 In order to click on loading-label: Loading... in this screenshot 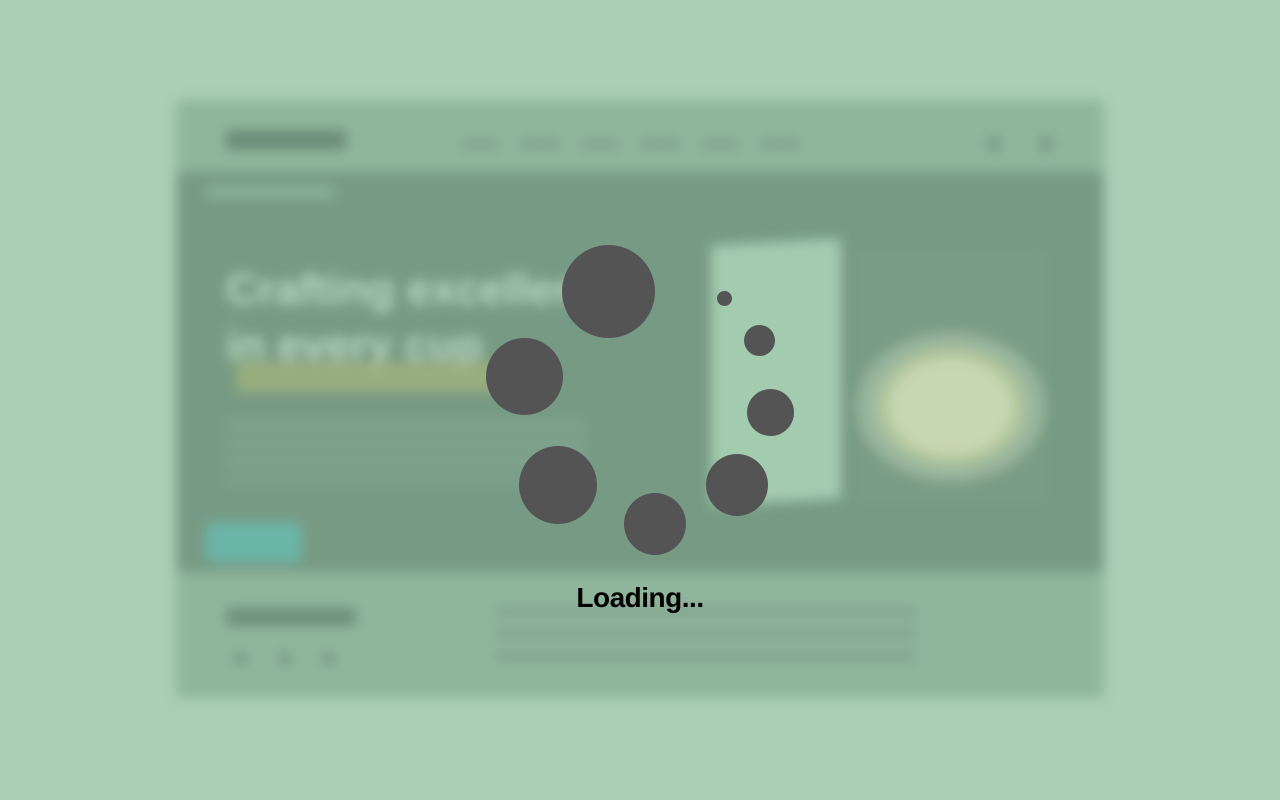, I will do `click(640, 597)`.